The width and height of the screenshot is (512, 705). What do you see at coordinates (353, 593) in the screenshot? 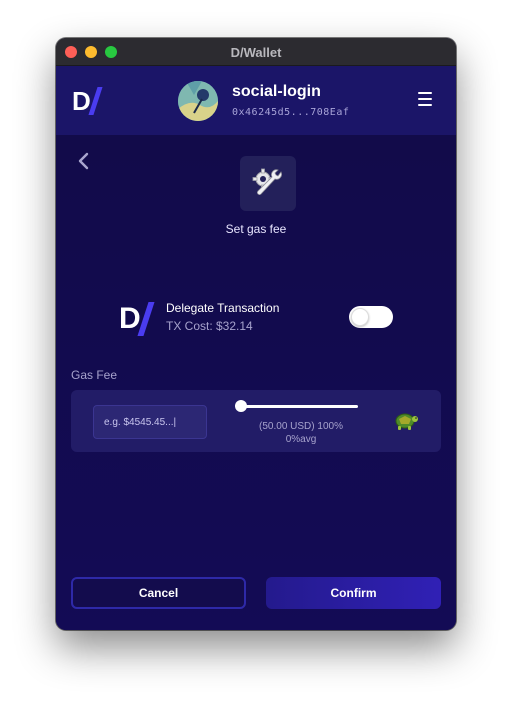
I see `confirm-button: Confirm` at bounding box center [353, 593].